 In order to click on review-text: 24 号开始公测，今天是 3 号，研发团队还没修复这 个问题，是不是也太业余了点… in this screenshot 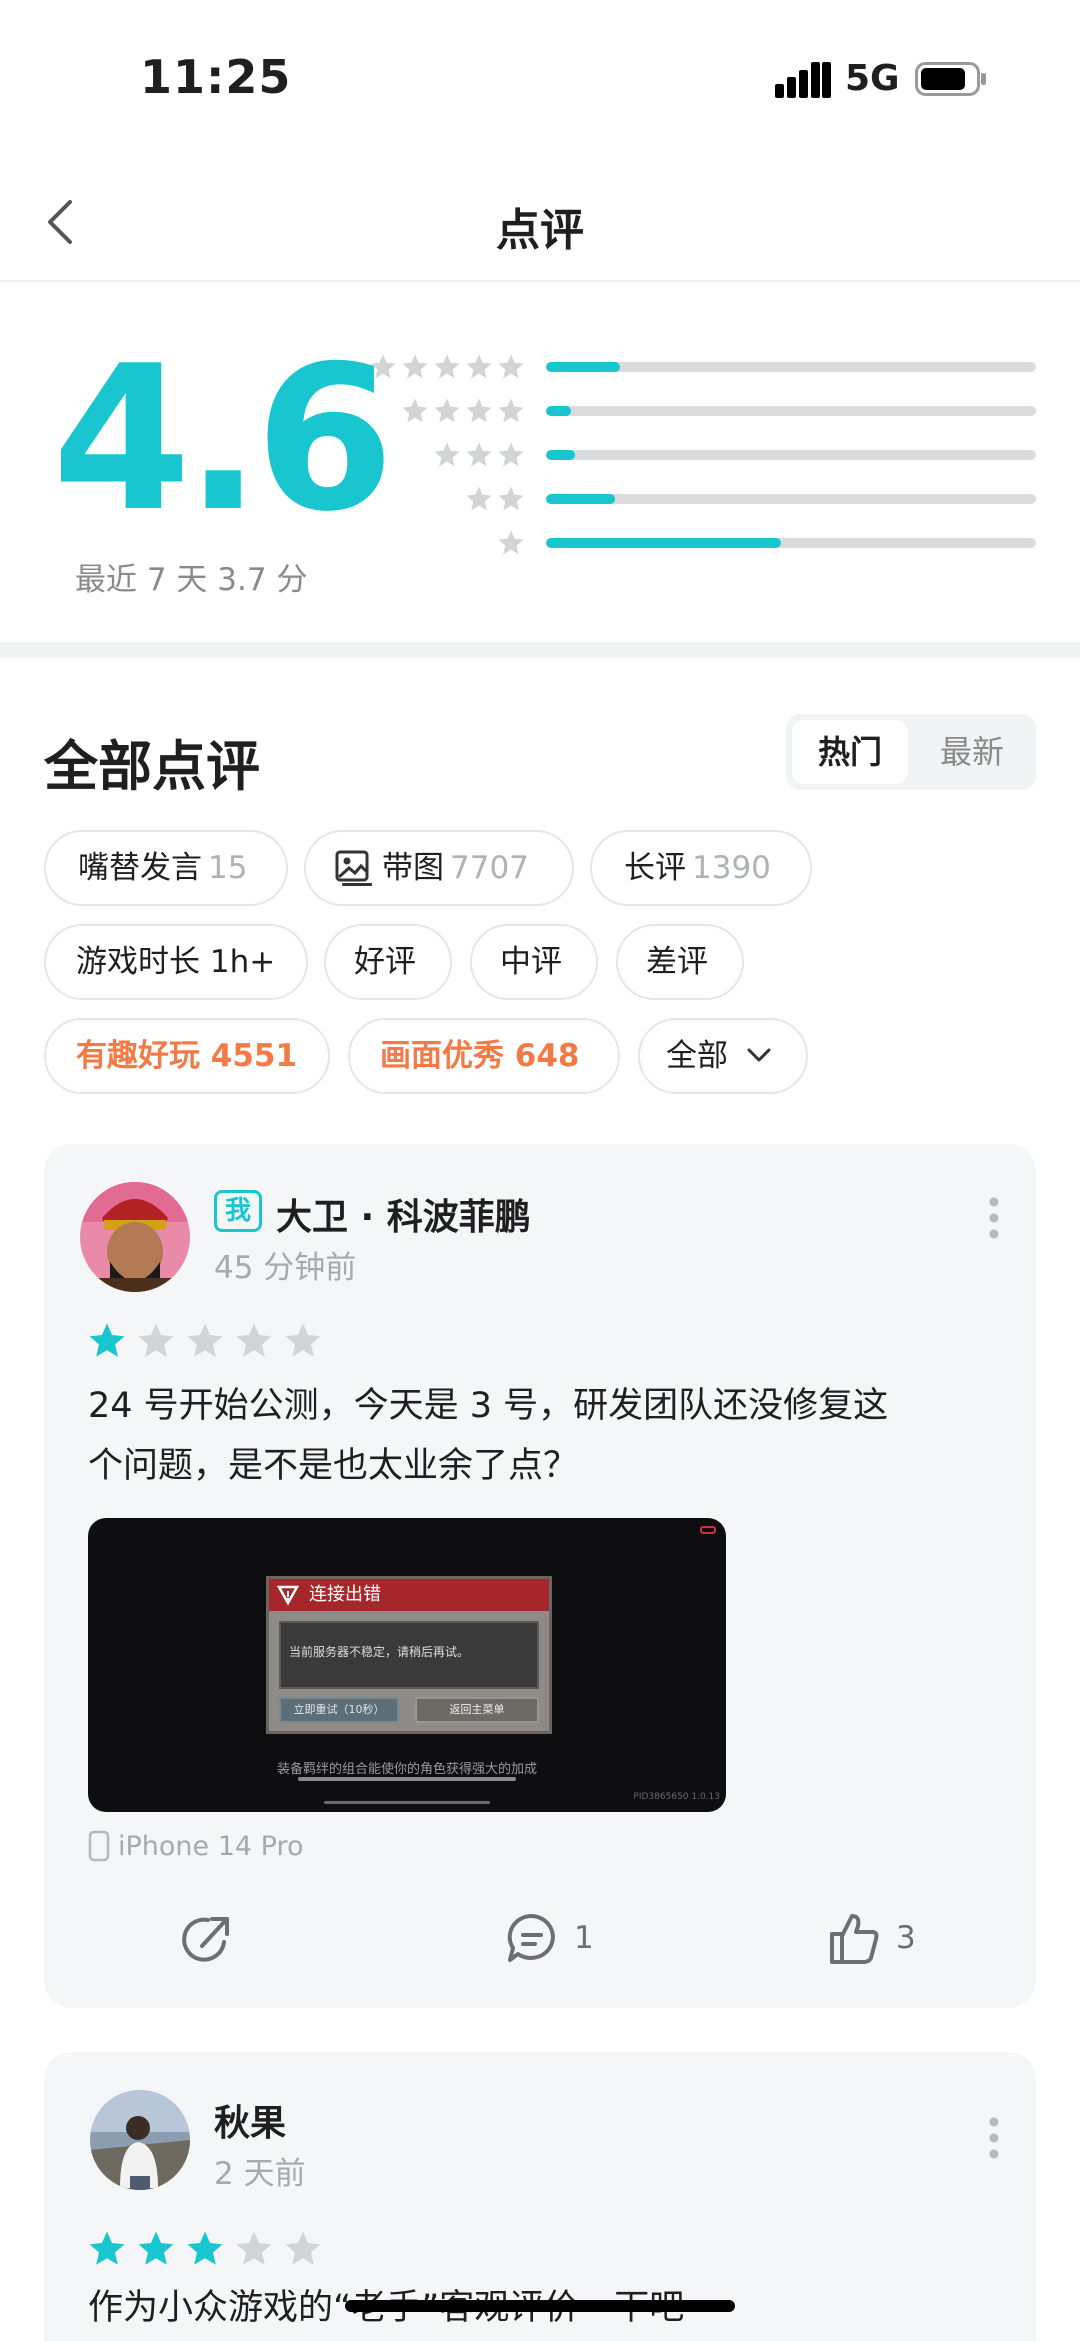, I will do `click(538, 1436)`.